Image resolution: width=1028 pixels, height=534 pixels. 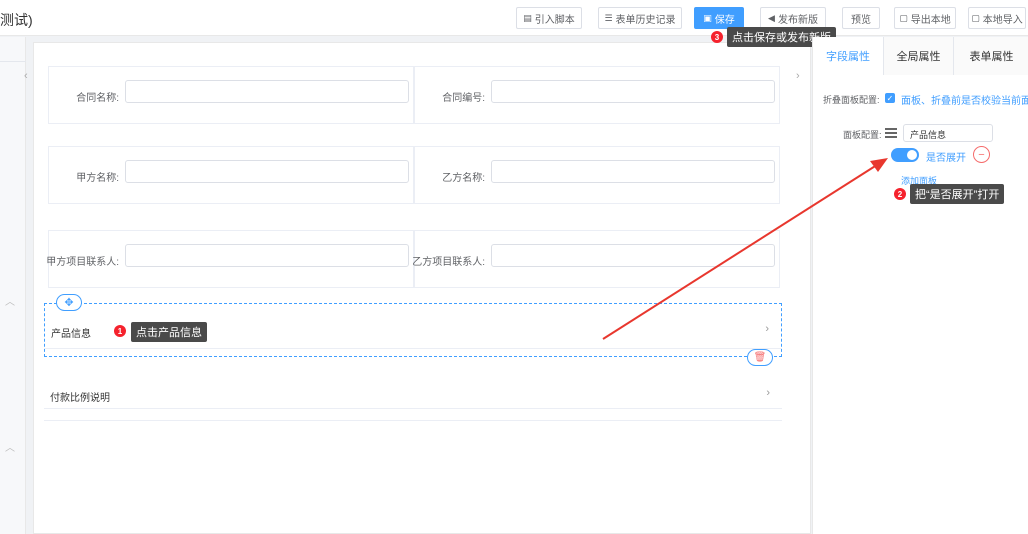 What do you see at coordinates (120, 331) in the screenshot?
I see `step-badge-1: 1` at bounding box center [120, 331].